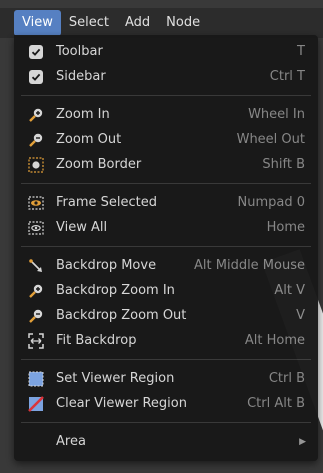 This screenshot has width=323, height=473. Describe the element at coordinates (36, 379) in the screenshot. I see `set-viewer-region-icon` at that location.